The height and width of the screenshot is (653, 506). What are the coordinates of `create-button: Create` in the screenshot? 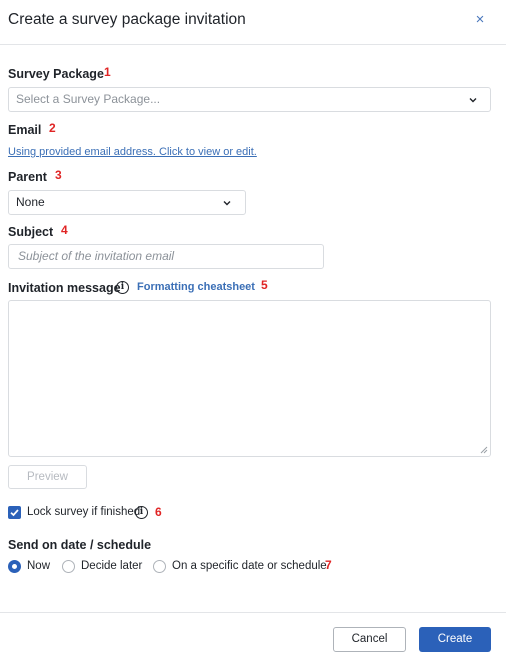 It's located at (455, 639).